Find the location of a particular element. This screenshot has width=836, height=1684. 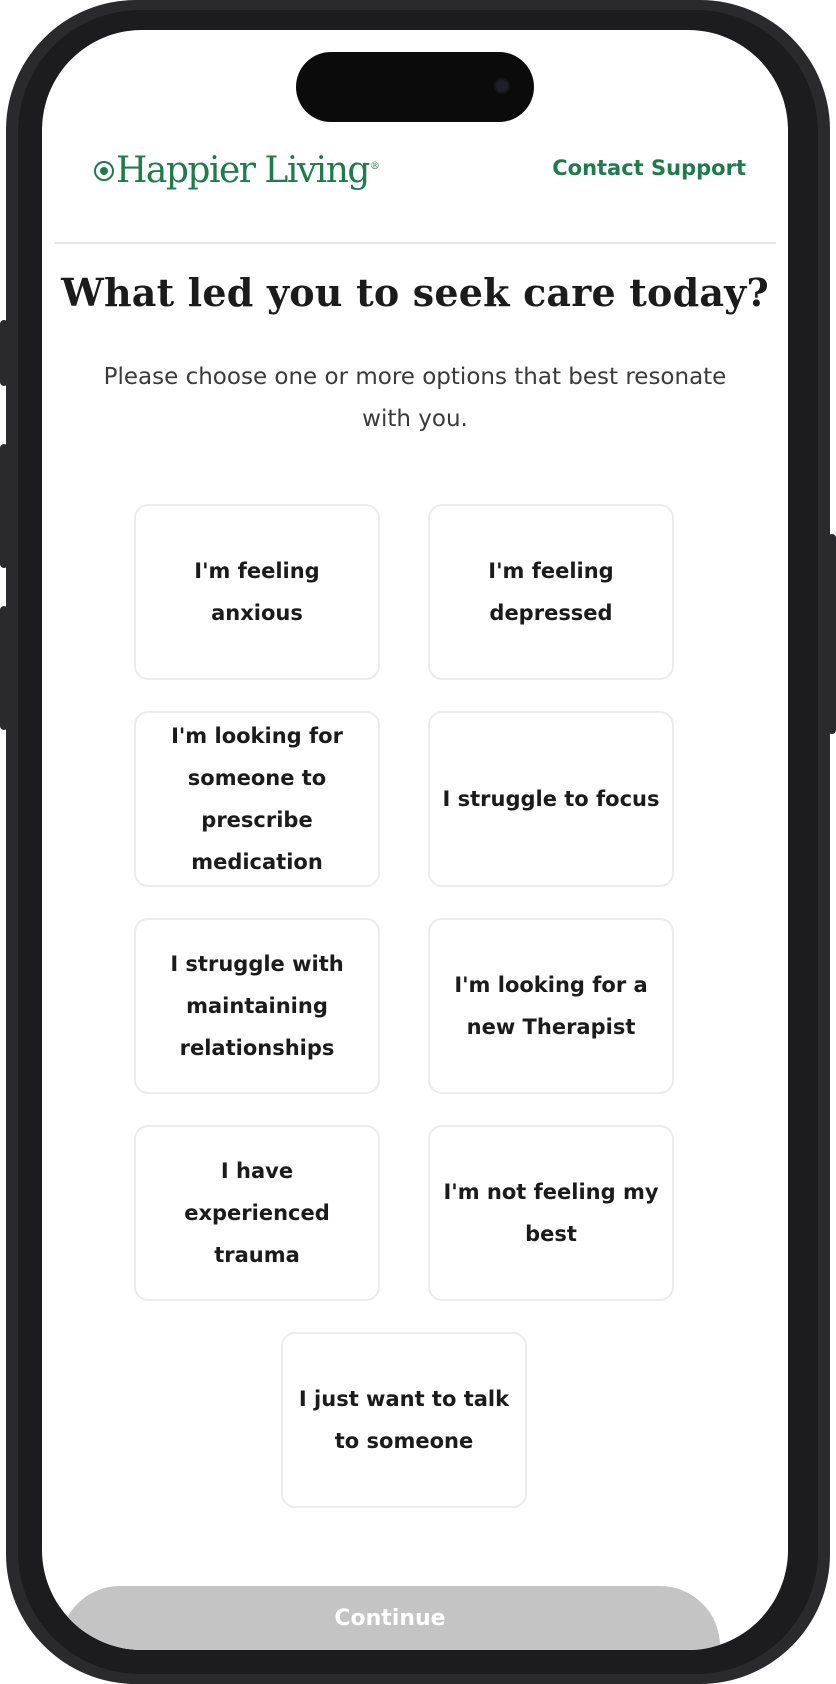

option-card-new-therapist: I'm looking for a new Therapist is located at coordinates (551, 1006).